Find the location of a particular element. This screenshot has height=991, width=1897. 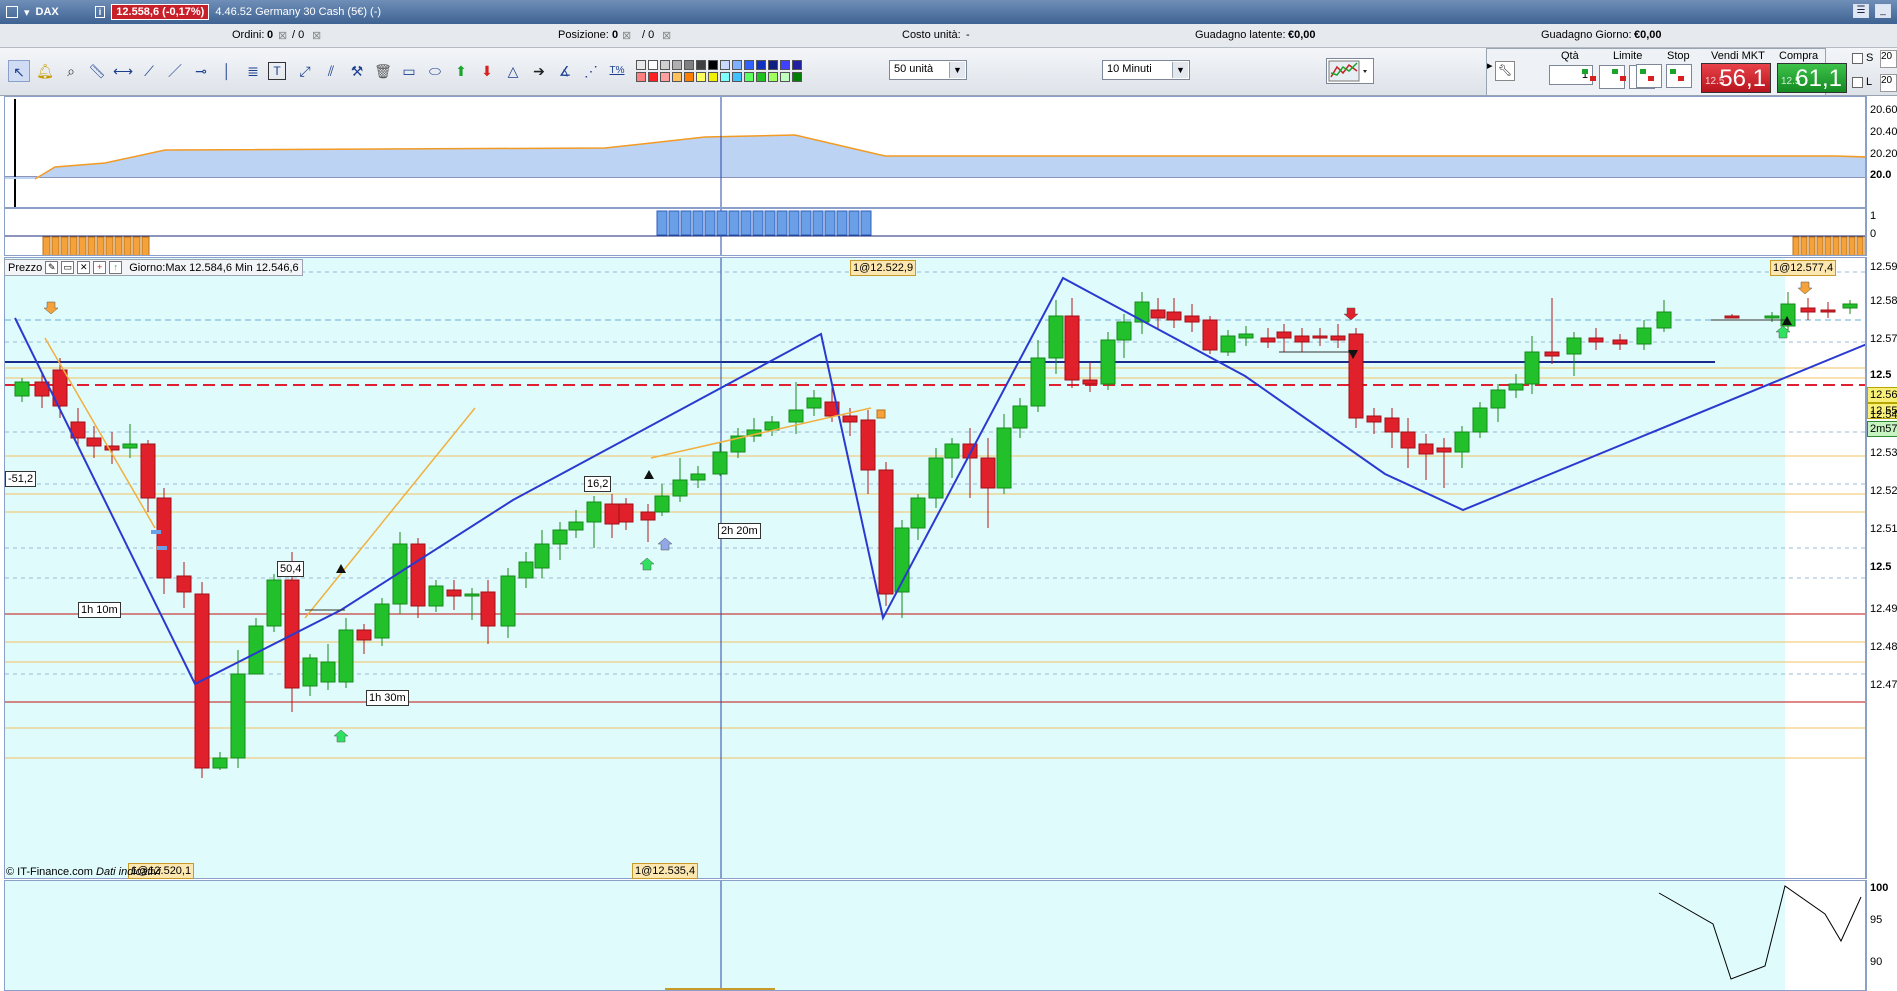

right-arrow-icon: ➔ is located at coordinates (539, 71).